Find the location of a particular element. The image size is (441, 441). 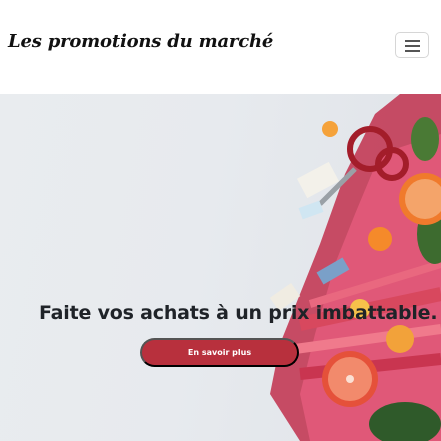

hero-headline: Faite vos achats à un prix imbattable. is located at coordinates (238, 313).